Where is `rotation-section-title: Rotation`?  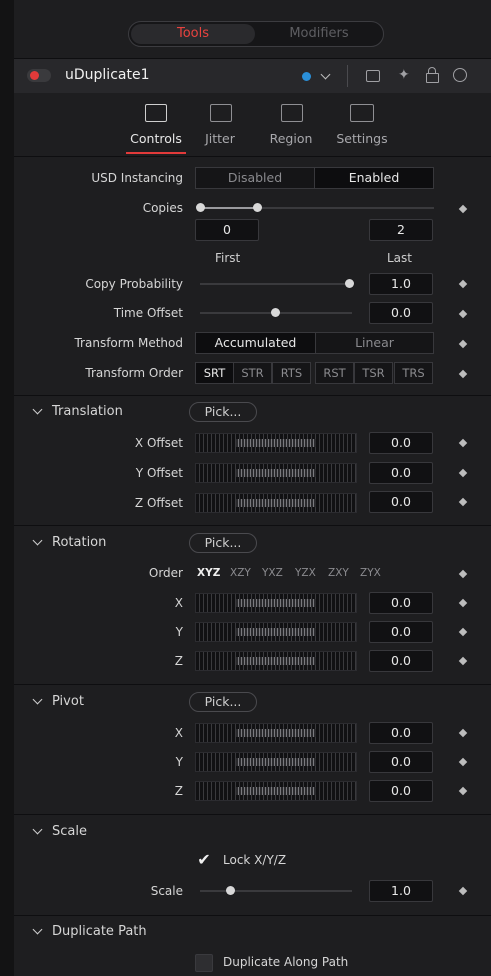
rotation-section-title: Rotation is located at coordinates (79, 542).